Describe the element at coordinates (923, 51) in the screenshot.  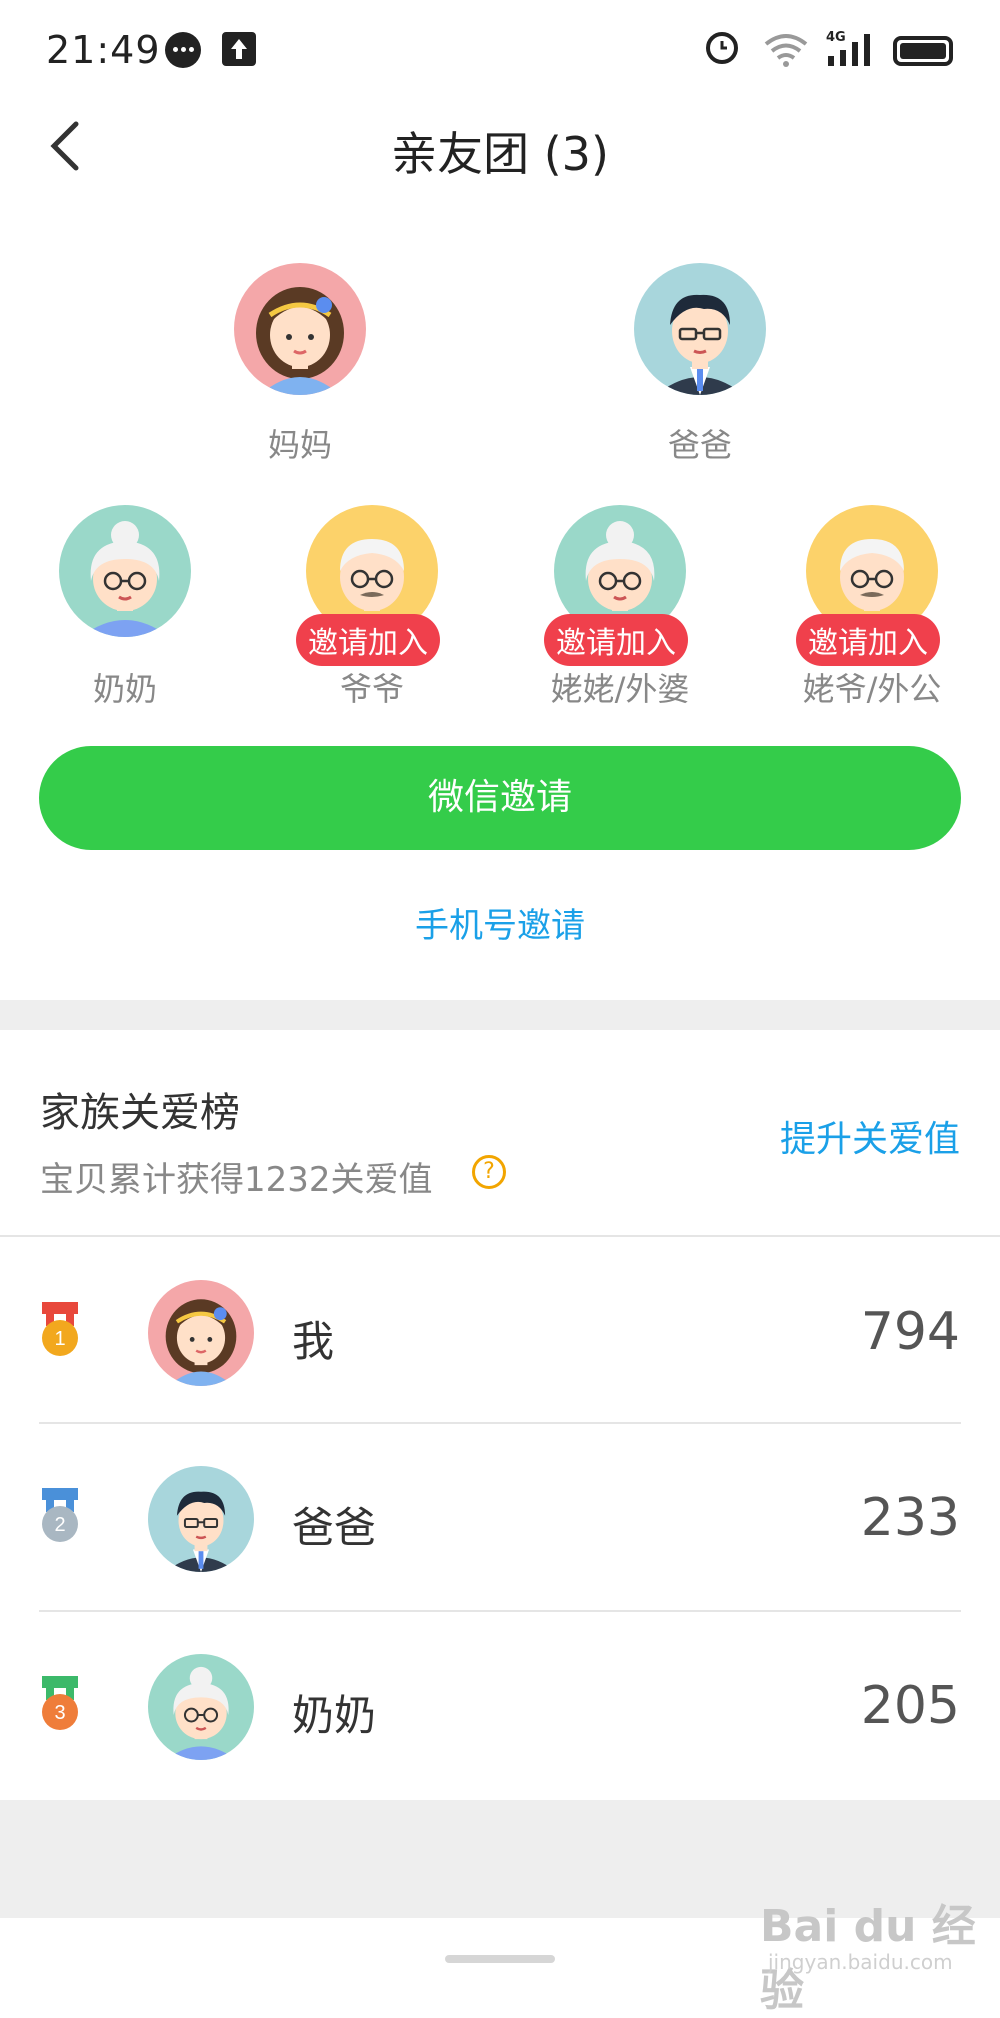
I see `battery-icon` at that location.